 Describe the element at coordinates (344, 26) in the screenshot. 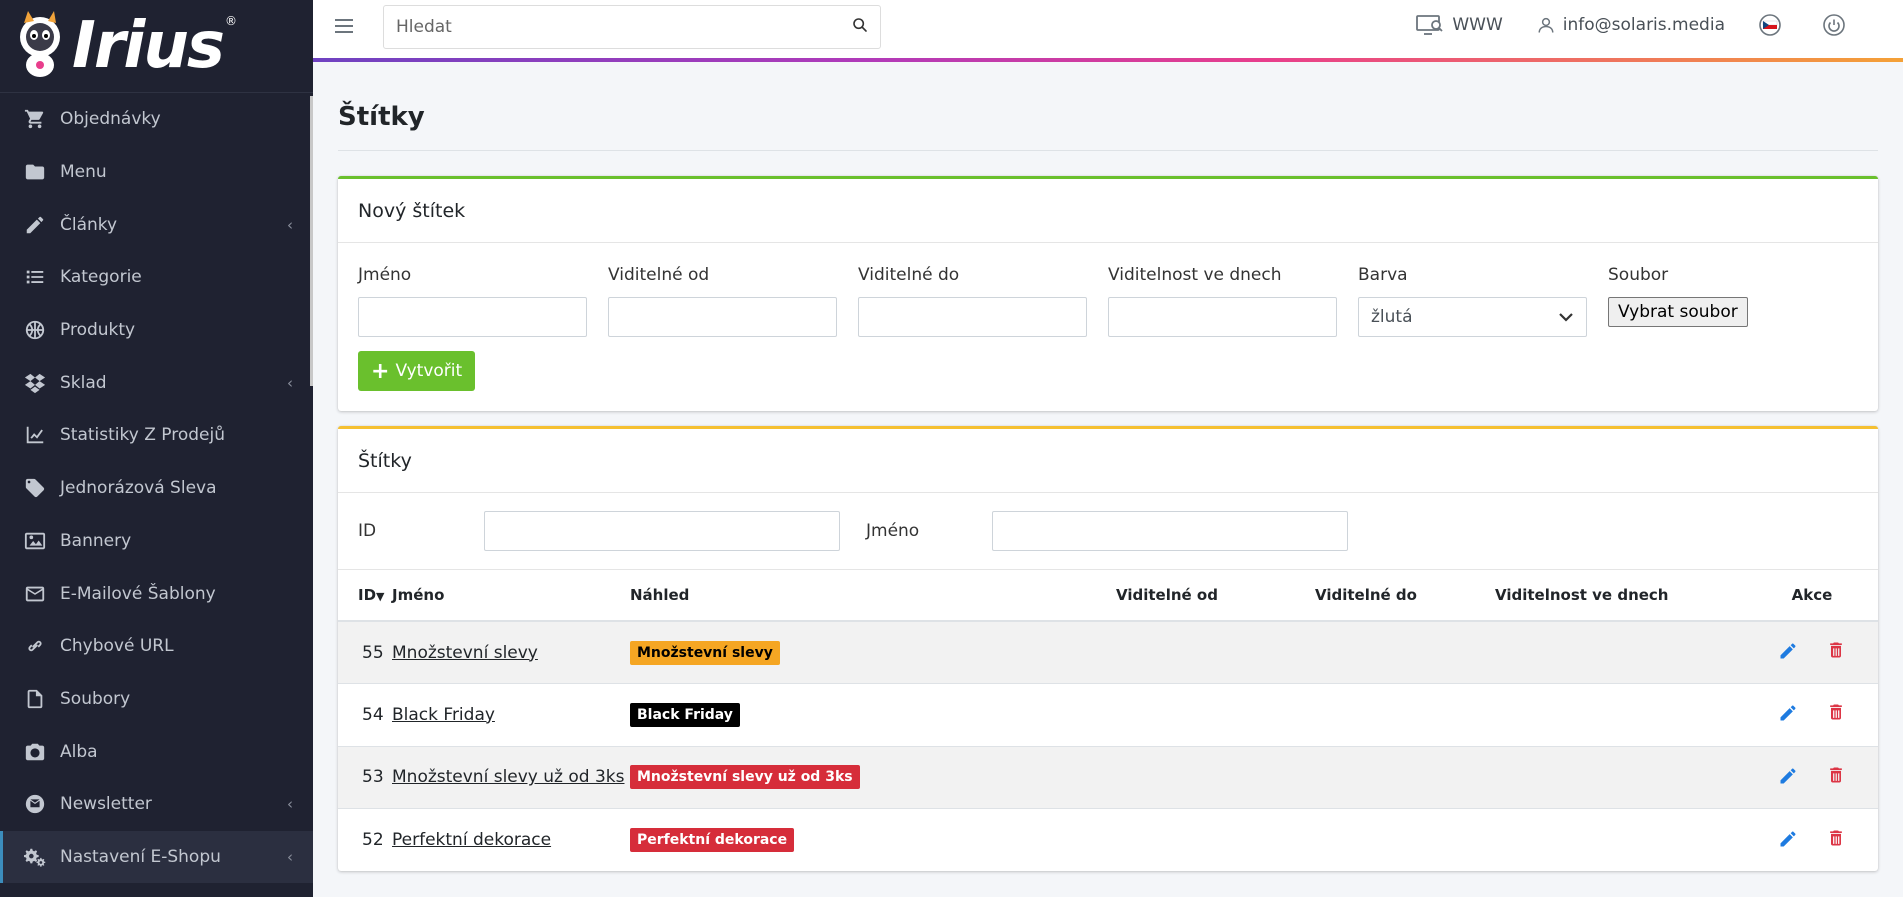

I see `hamburger-icon` at that location.